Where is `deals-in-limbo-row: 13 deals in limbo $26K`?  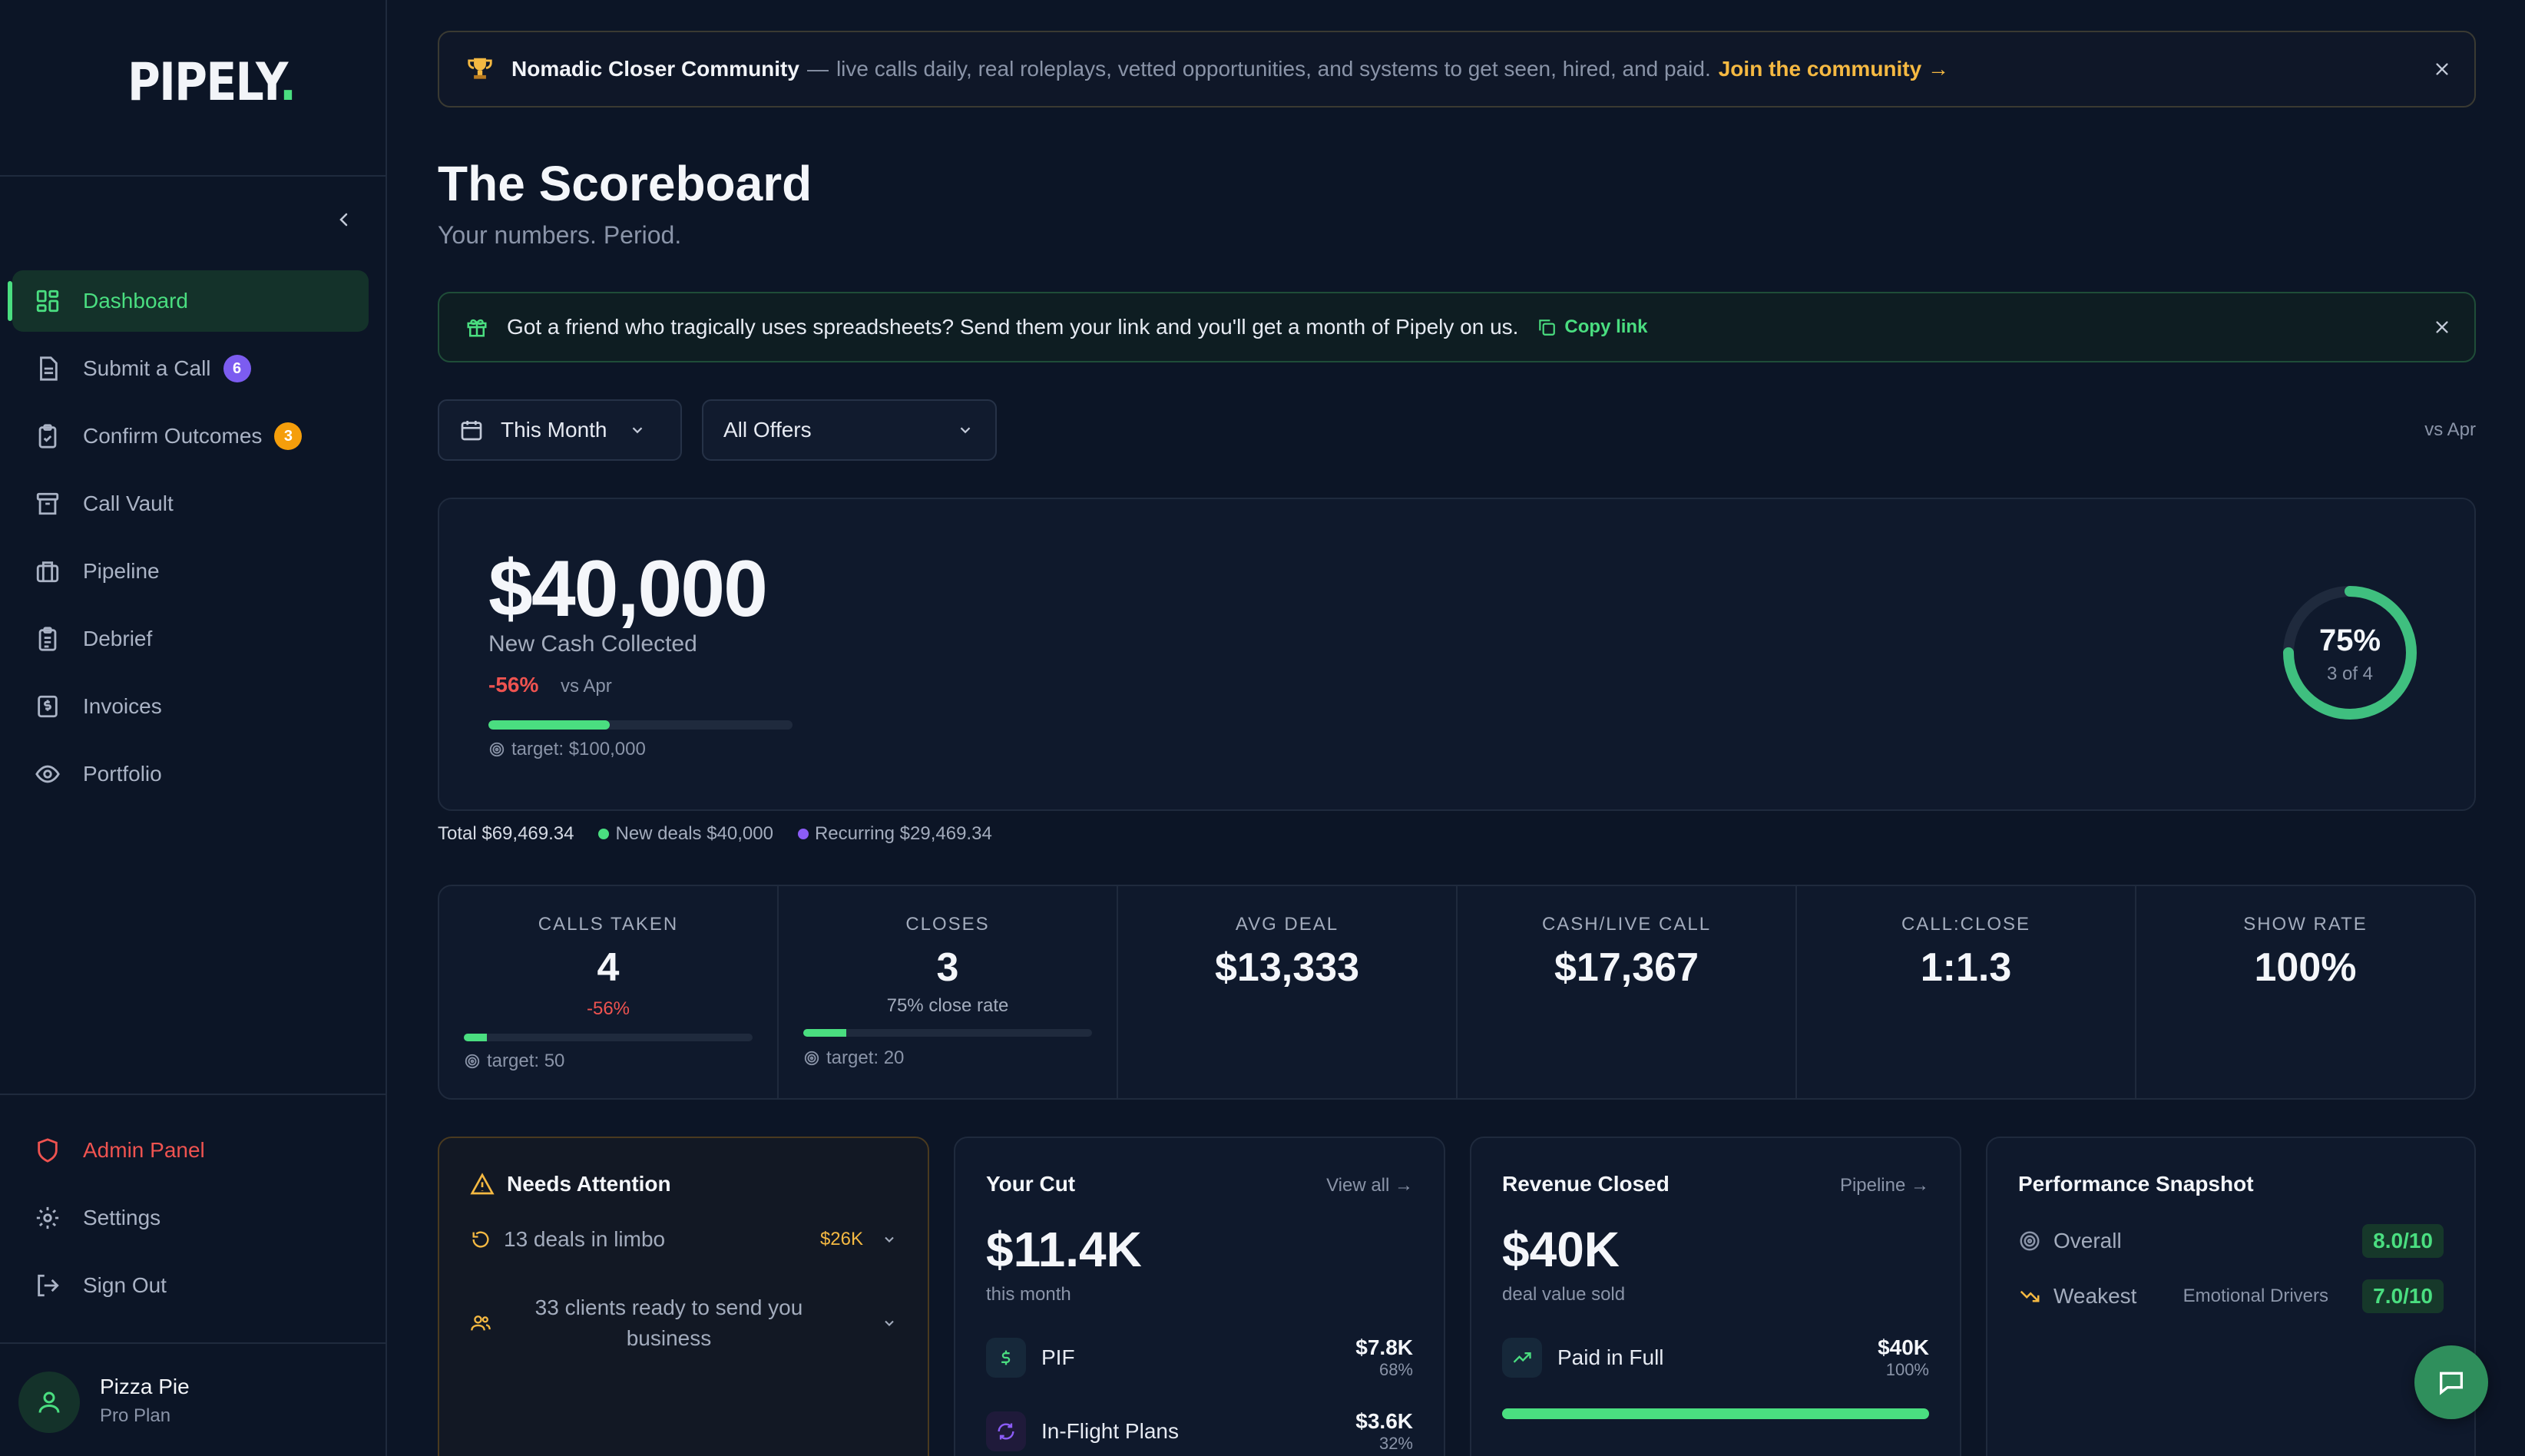
deals-in-limbo-row: 13 deals in limbo $26K is located at coordinates (683, 1239).